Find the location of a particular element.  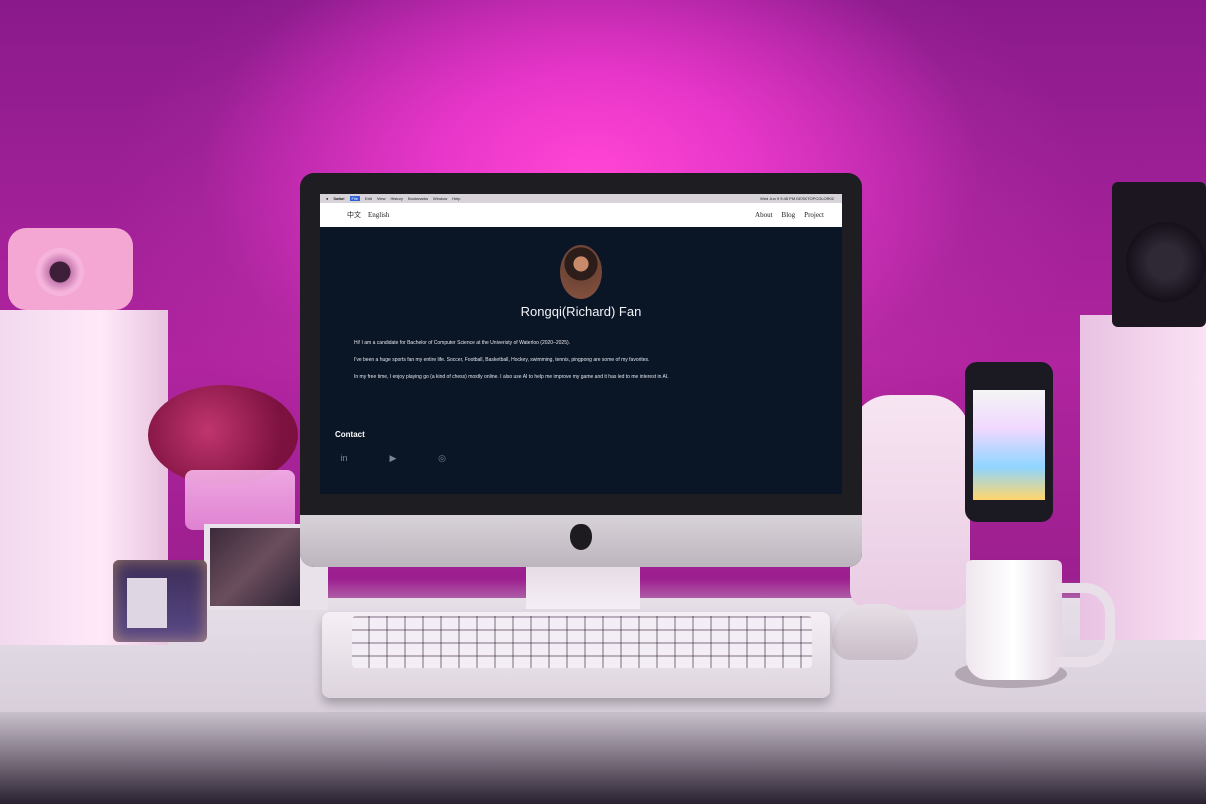

lang-chinese-link: 中文 is located at coordinates (354, 215).